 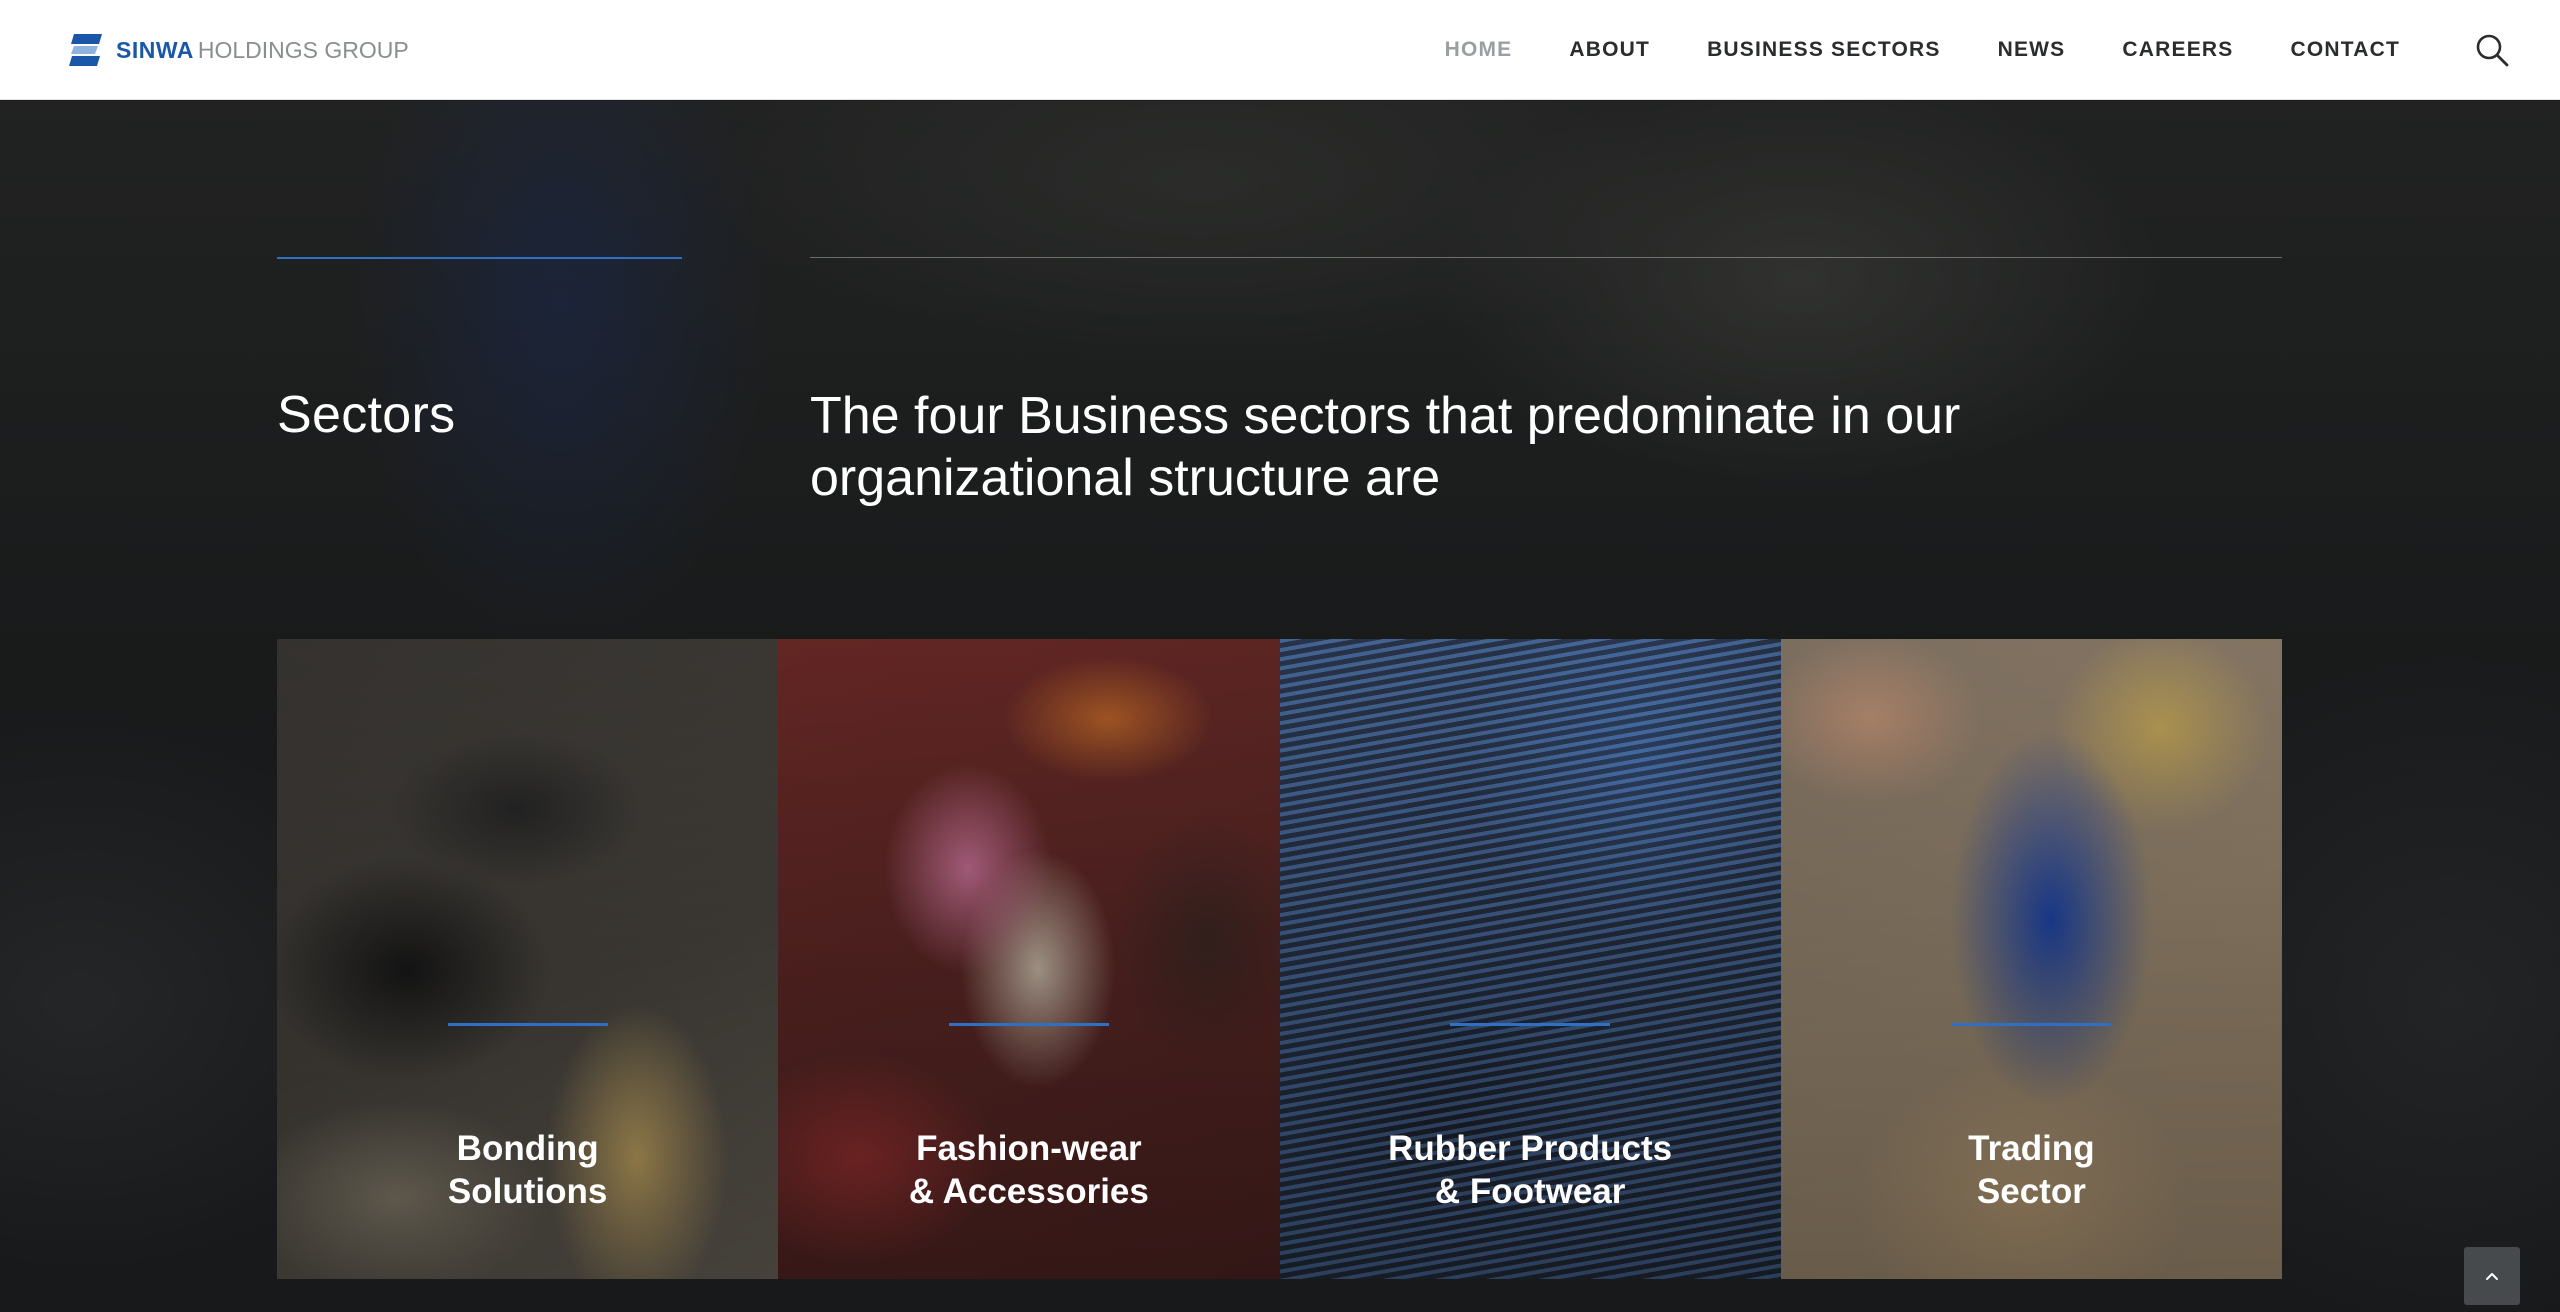 I want to click on card-title-line1: Bonding, so click(x=527, y=1148).